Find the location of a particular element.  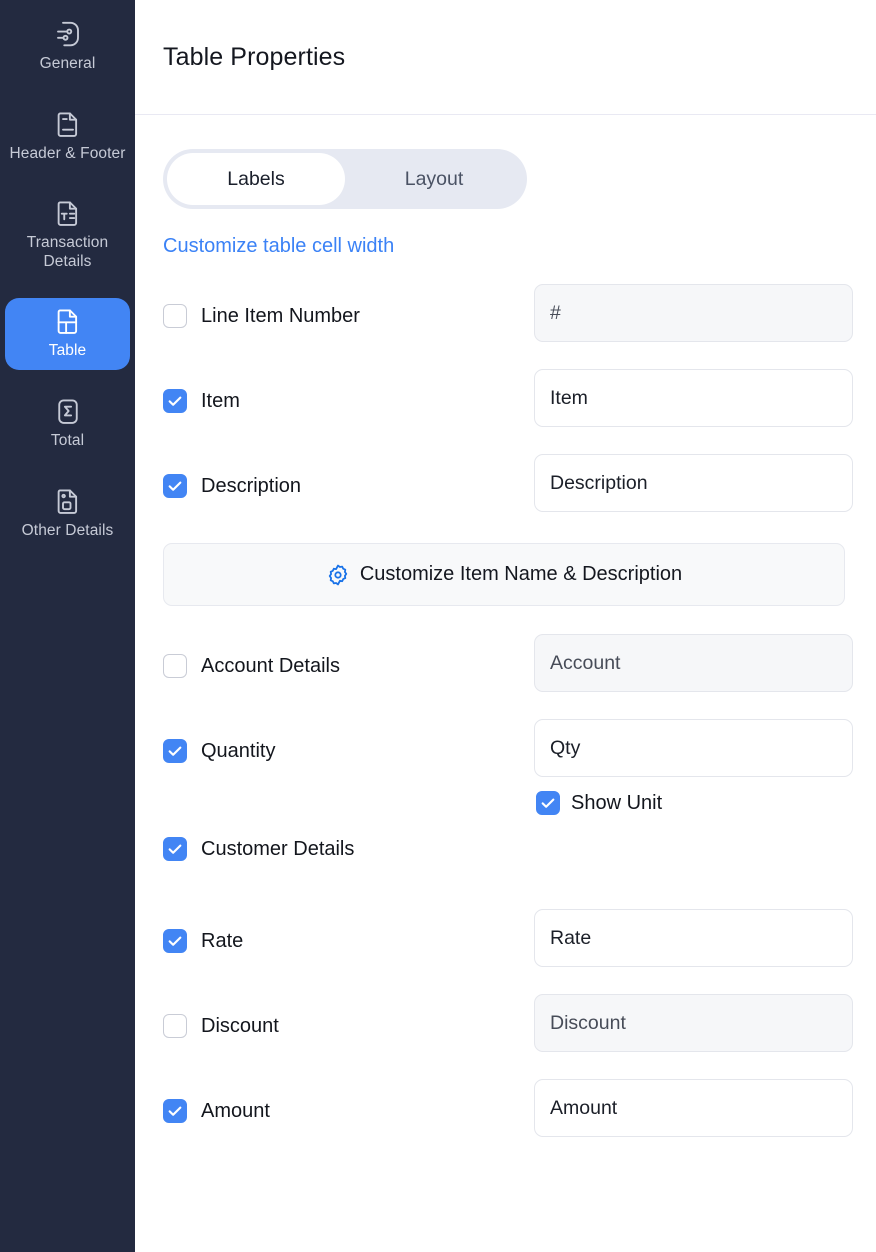

checkbox-description is located at coordinates (175, 486).